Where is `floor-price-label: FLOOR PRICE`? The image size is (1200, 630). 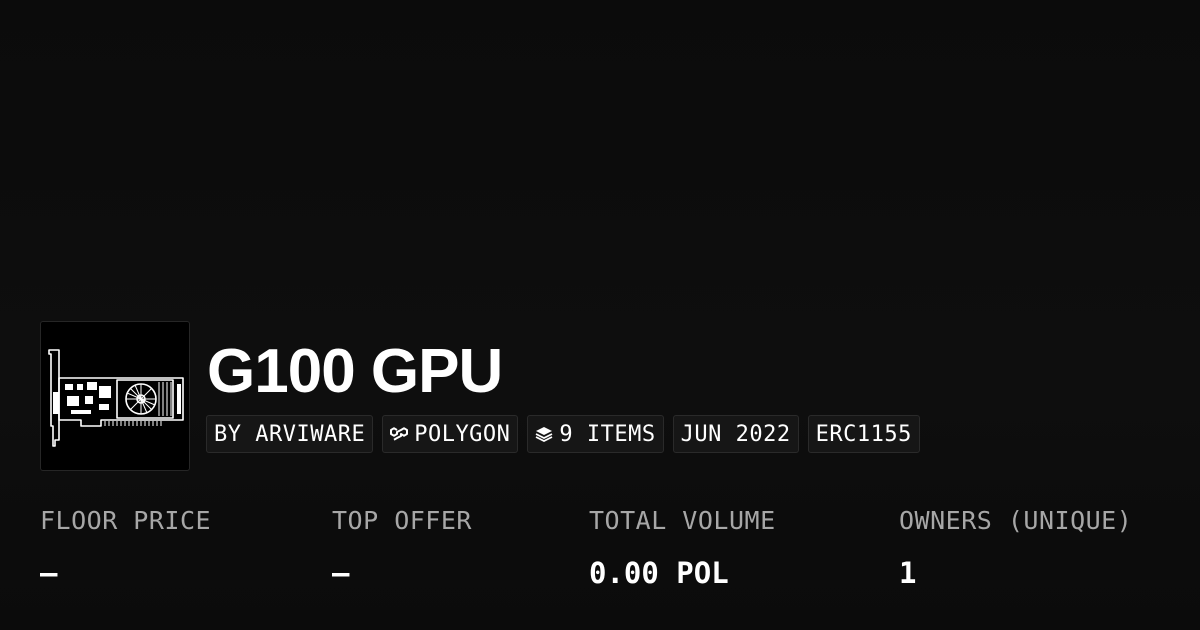 floor-price-label: FLOOR PRICE is located at coordinates (126, 520).